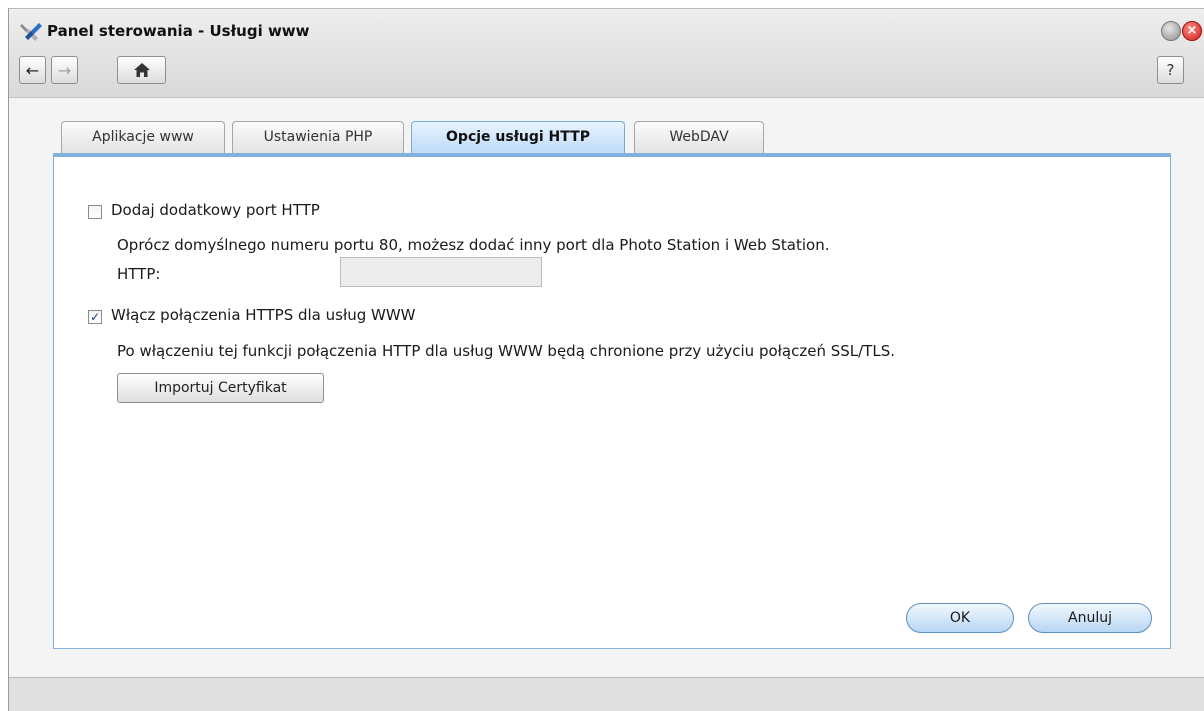 Image resolution: width=1204 pixels, height=711 pixels. I want to click on tab-aplikacje-www: Aplikacje www, so click(143, 137).